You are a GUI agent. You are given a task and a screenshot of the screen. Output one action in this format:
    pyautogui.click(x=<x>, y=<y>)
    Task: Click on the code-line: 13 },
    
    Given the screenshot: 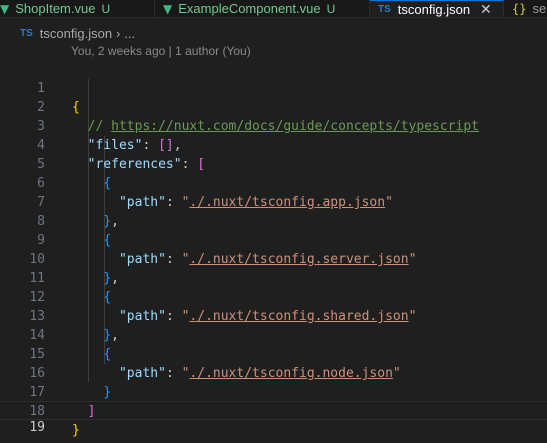 What is the action you would take?
    pyautogui.click(x=273, y=315)
    